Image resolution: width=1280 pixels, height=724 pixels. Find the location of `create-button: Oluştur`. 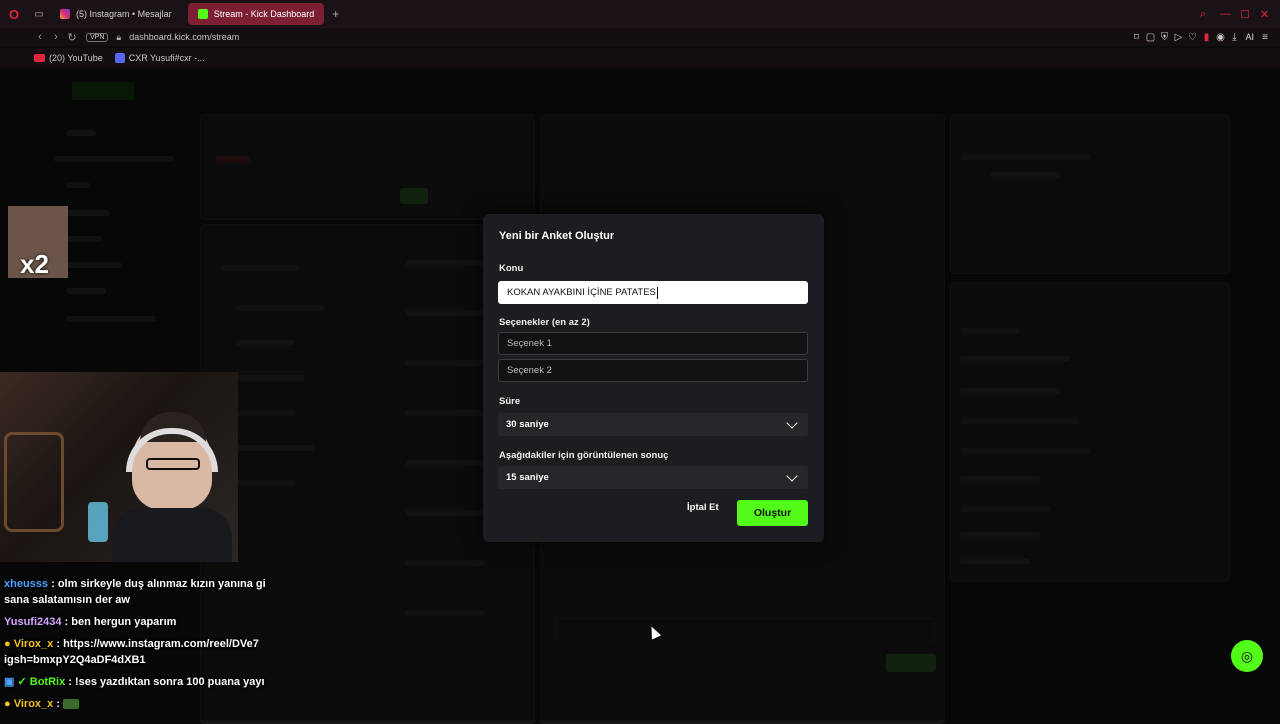

create-button: Oluştur is located at coordinates (772, 513).